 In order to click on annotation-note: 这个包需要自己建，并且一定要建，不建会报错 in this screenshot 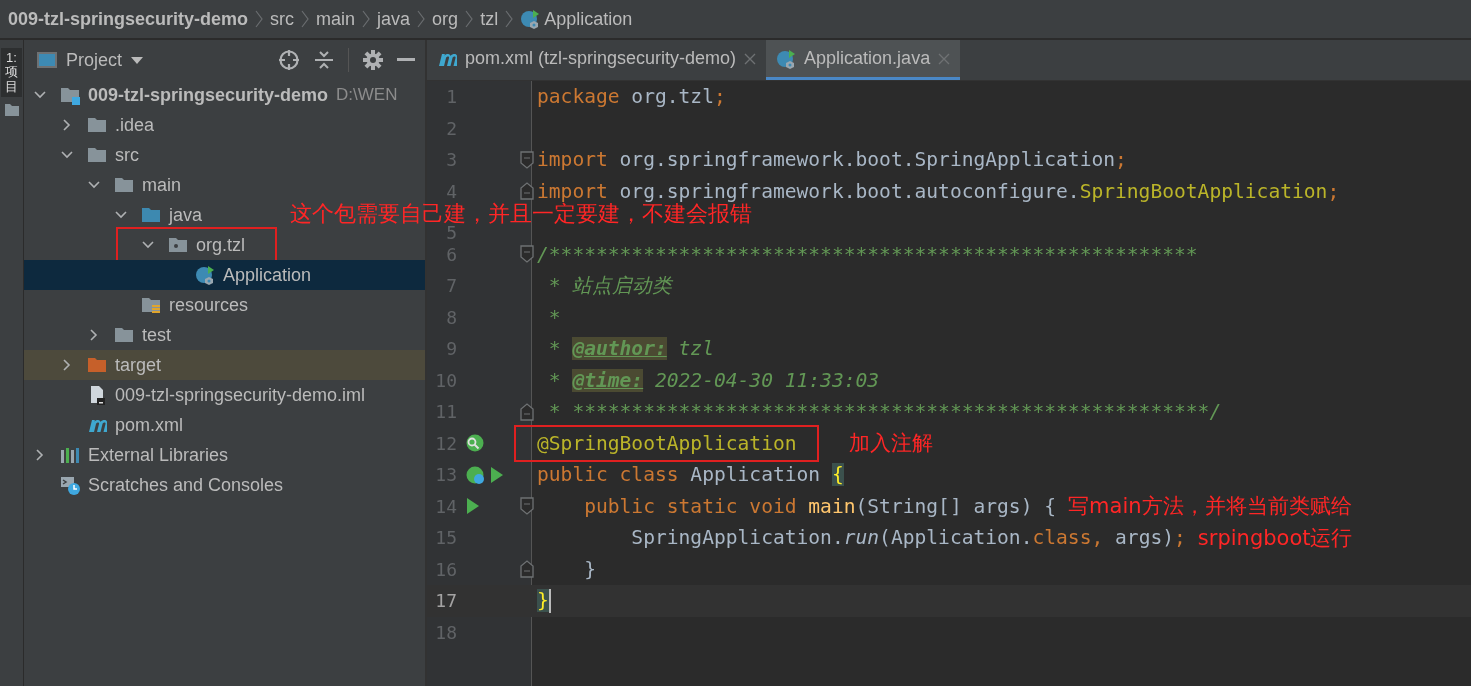, I will do `click(521, 213)`.